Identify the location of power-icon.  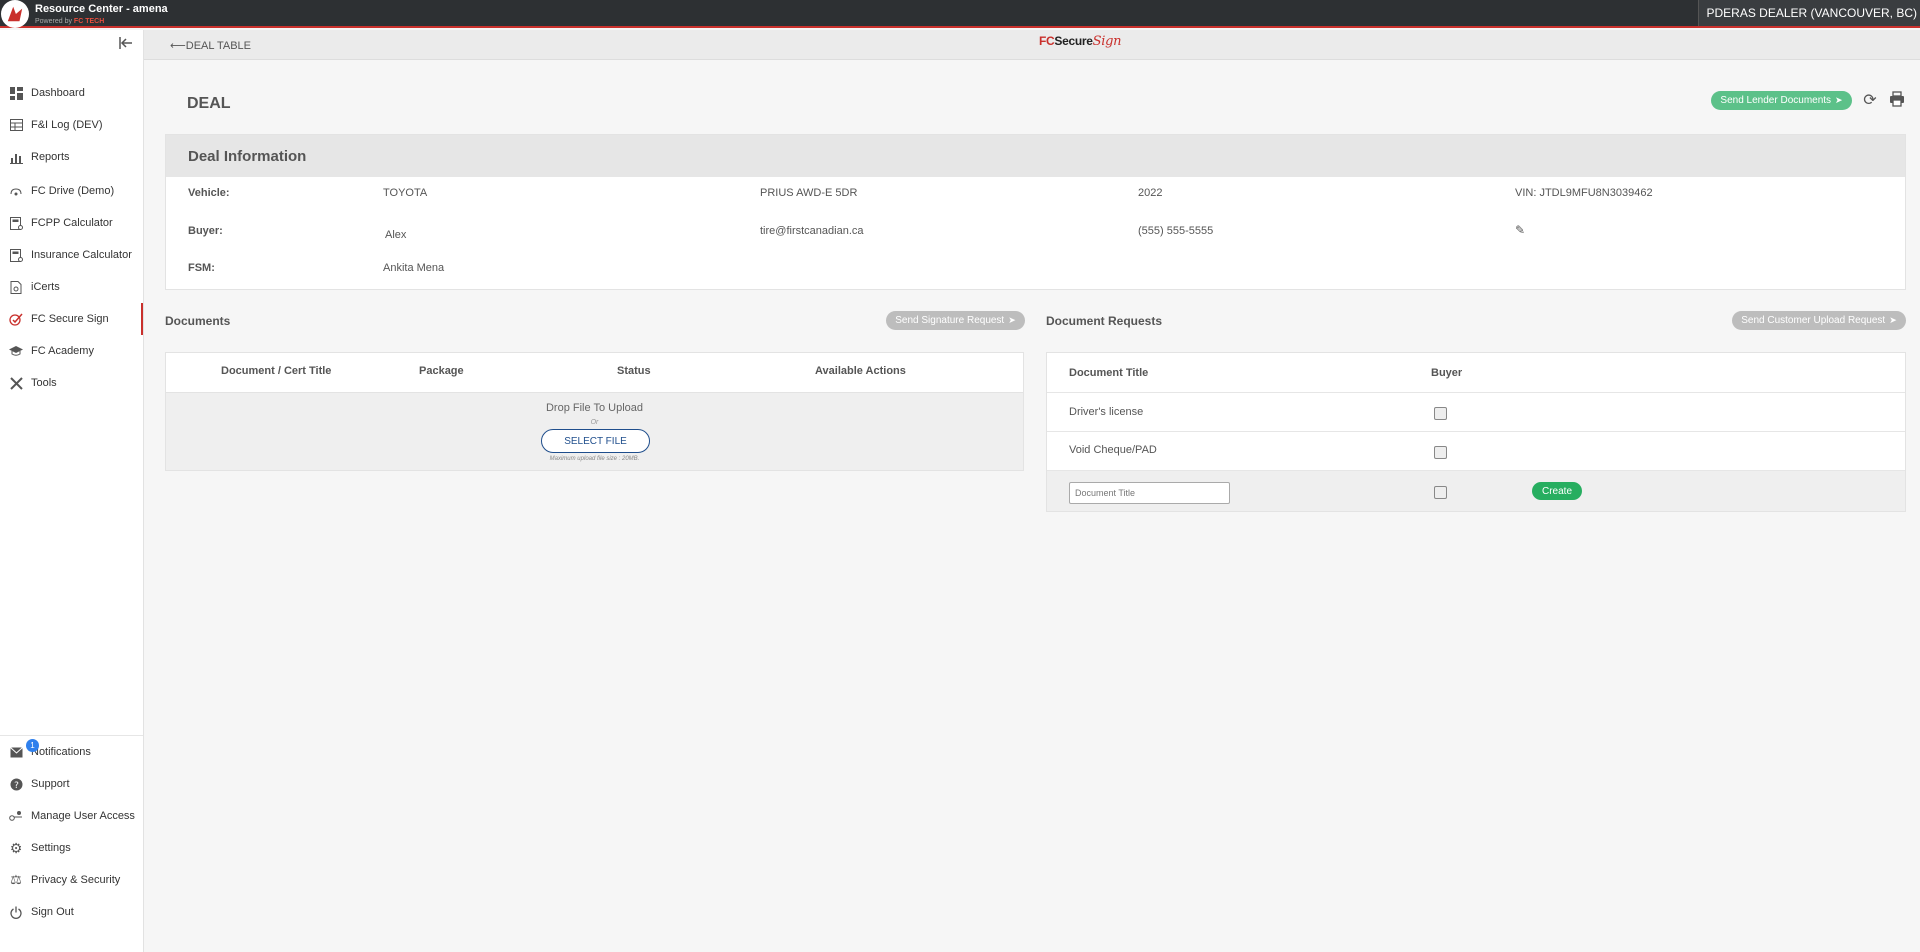
(16, 912).